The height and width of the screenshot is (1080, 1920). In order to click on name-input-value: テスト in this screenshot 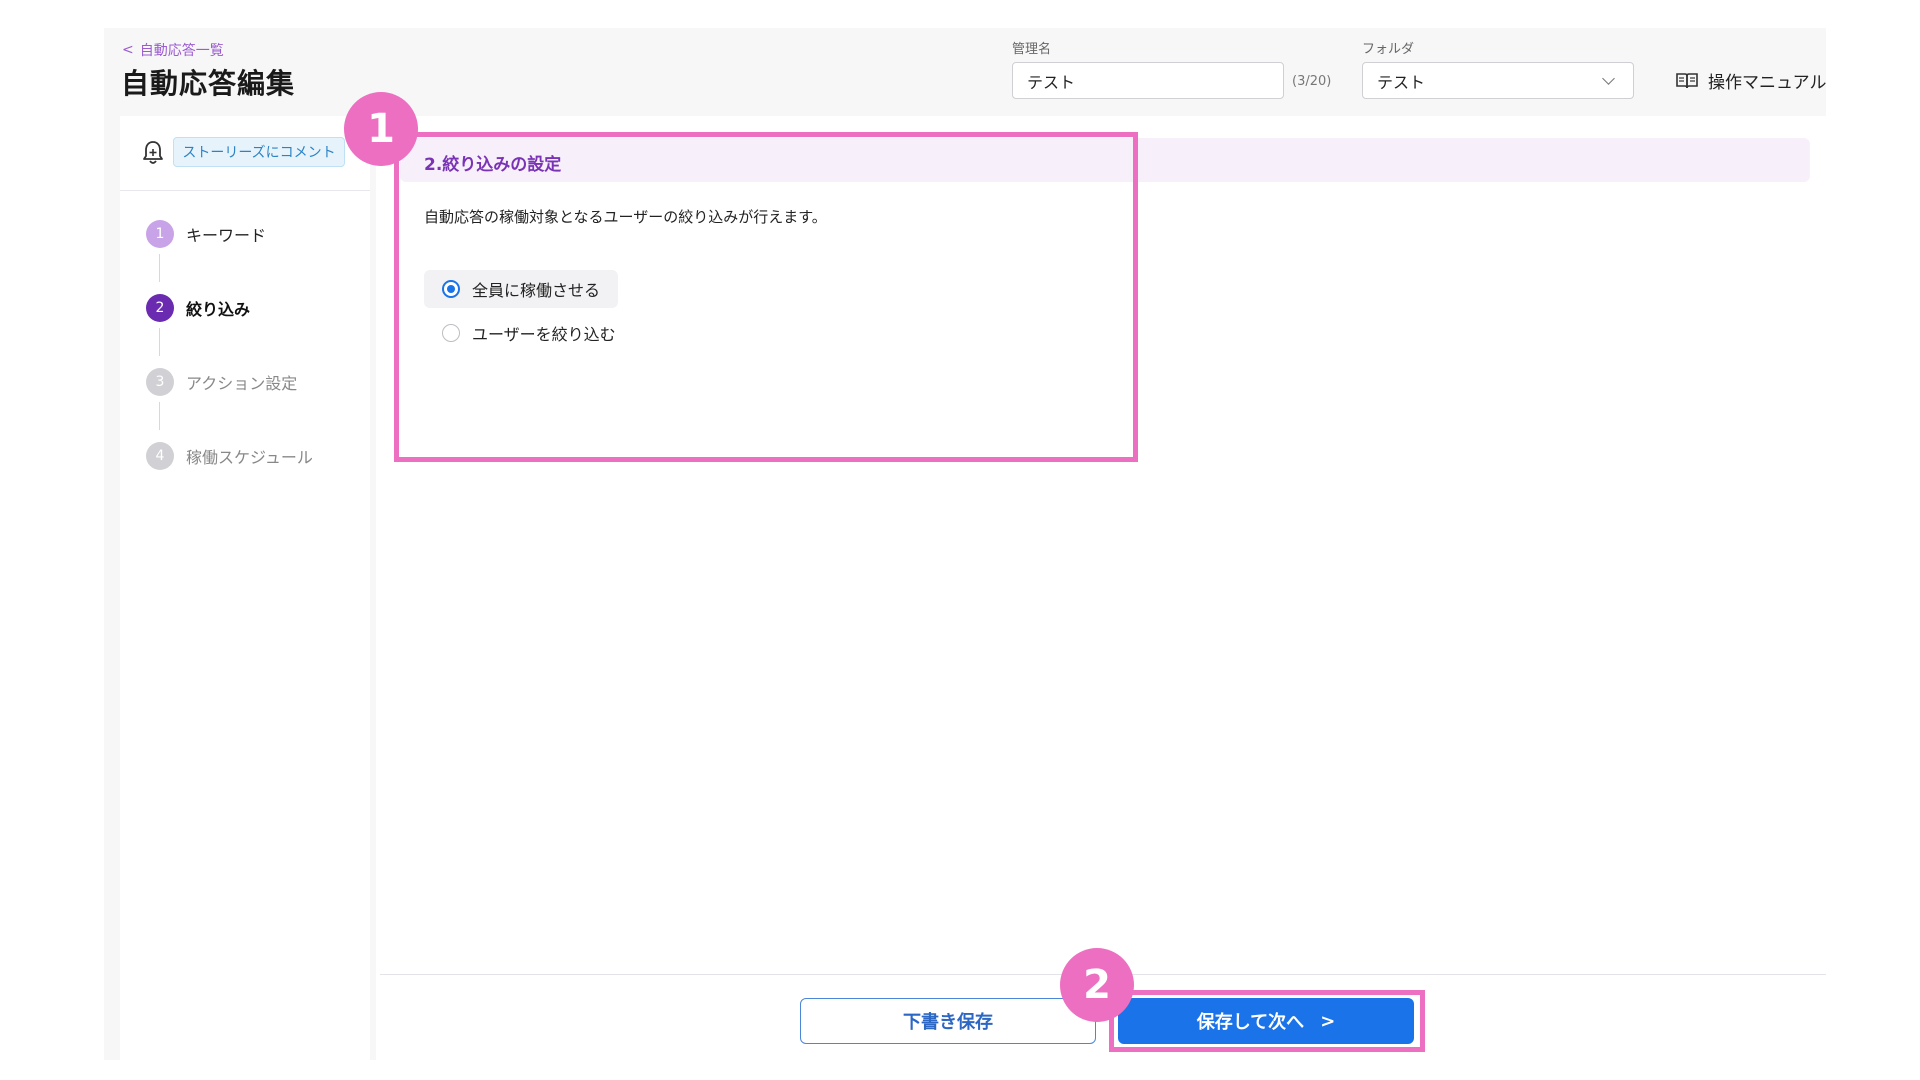, I will do `click(1051, 82)`.